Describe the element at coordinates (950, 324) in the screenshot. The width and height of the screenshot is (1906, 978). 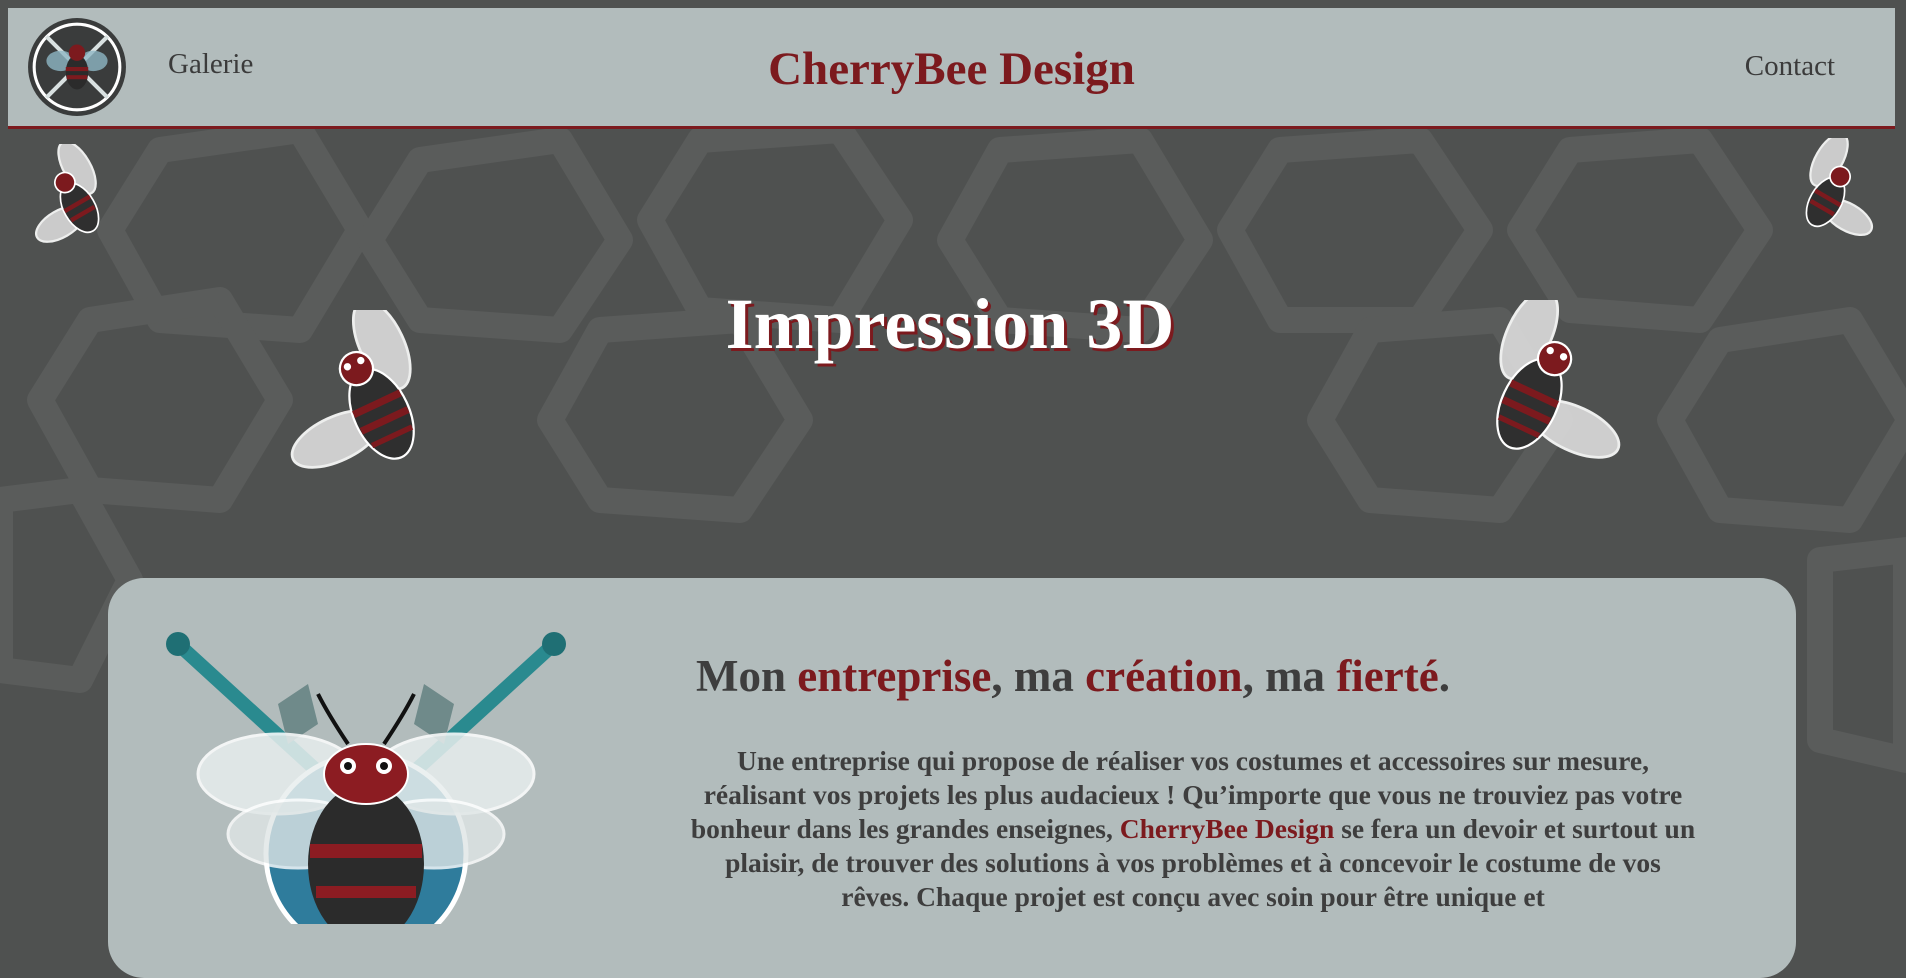
I see `hero-title: Impression 3D` at that location.